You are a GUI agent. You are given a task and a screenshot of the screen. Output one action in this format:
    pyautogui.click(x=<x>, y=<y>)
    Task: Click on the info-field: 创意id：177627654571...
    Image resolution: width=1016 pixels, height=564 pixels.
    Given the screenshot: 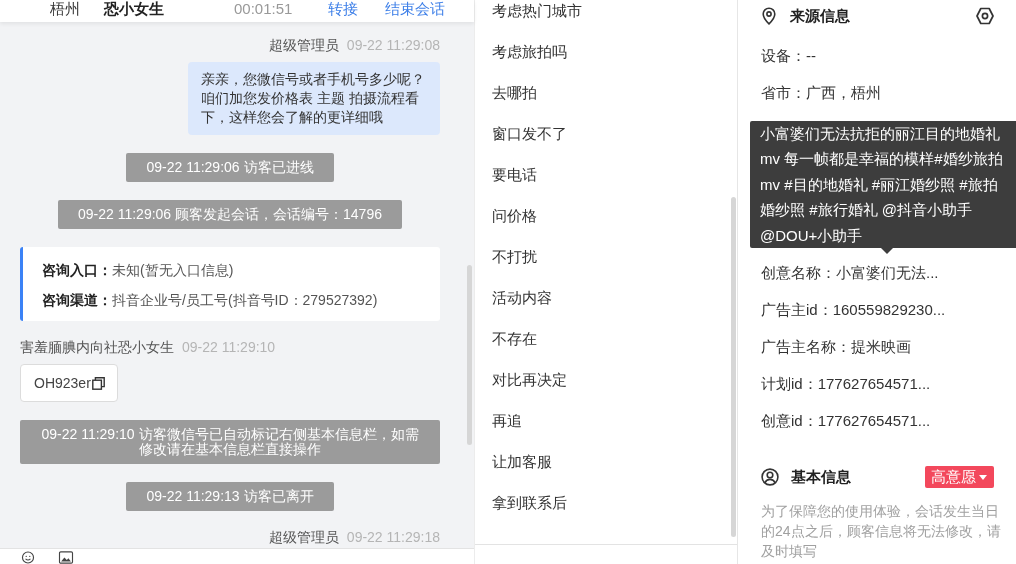 What is the action you would take?
    pyautogui.click(x=877, y=421)
    